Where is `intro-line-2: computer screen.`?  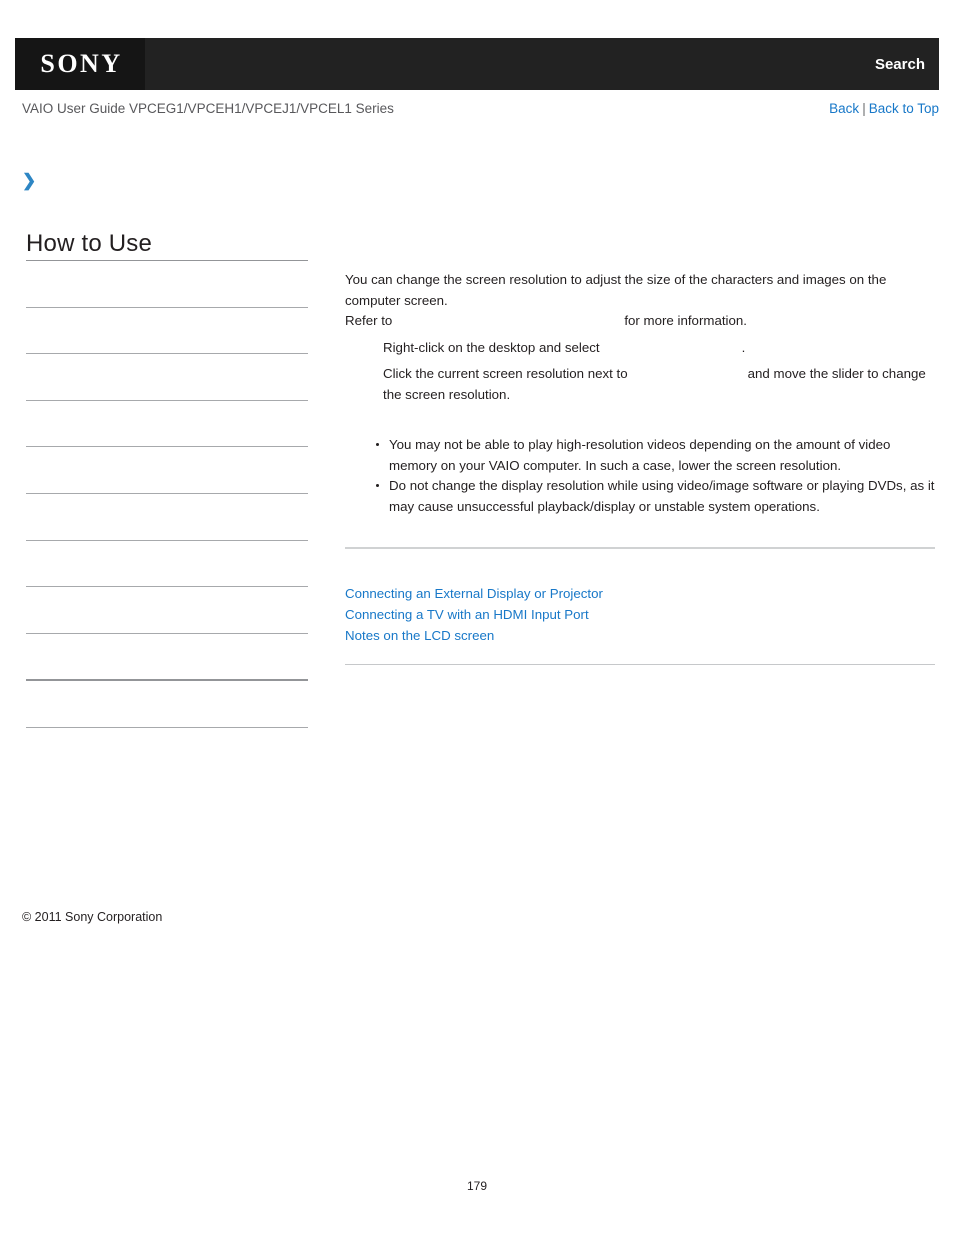
intro-line-2: computer screen. is located at coordinates (396, 300).